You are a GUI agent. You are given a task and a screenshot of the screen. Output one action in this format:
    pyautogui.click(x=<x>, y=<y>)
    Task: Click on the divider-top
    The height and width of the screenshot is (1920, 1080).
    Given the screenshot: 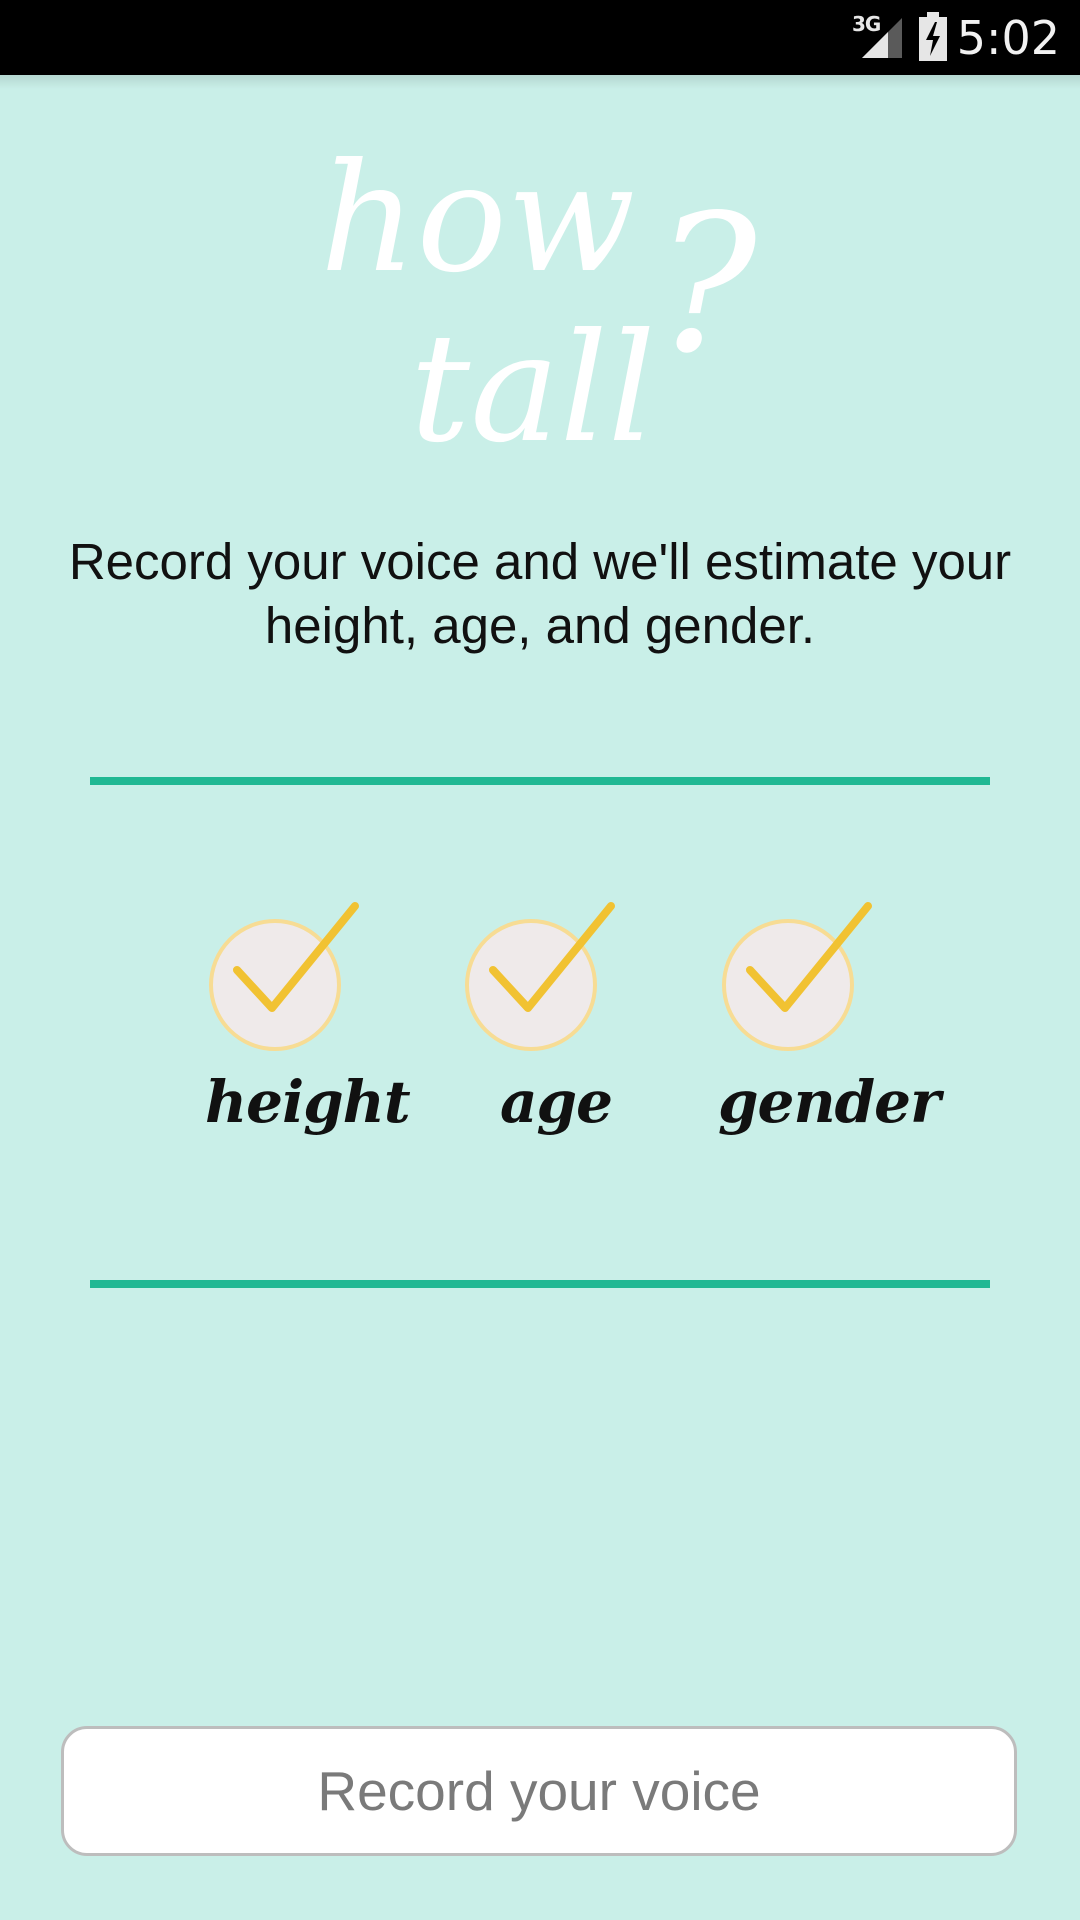 What is the action you would take?
    pyautogui.click(x=540, y=781)
    